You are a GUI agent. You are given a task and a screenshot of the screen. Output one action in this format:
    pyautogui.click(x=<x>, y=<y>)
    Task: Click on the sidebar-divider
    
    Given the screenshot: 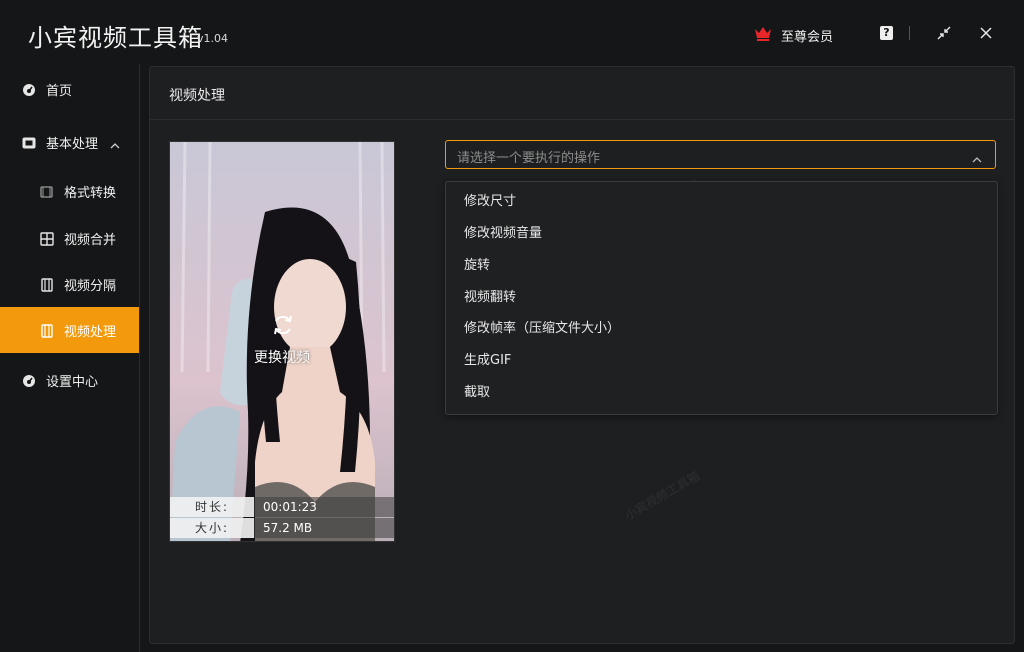 What is the action you would take?
    pyautogui.click(x=139, y=358)
    